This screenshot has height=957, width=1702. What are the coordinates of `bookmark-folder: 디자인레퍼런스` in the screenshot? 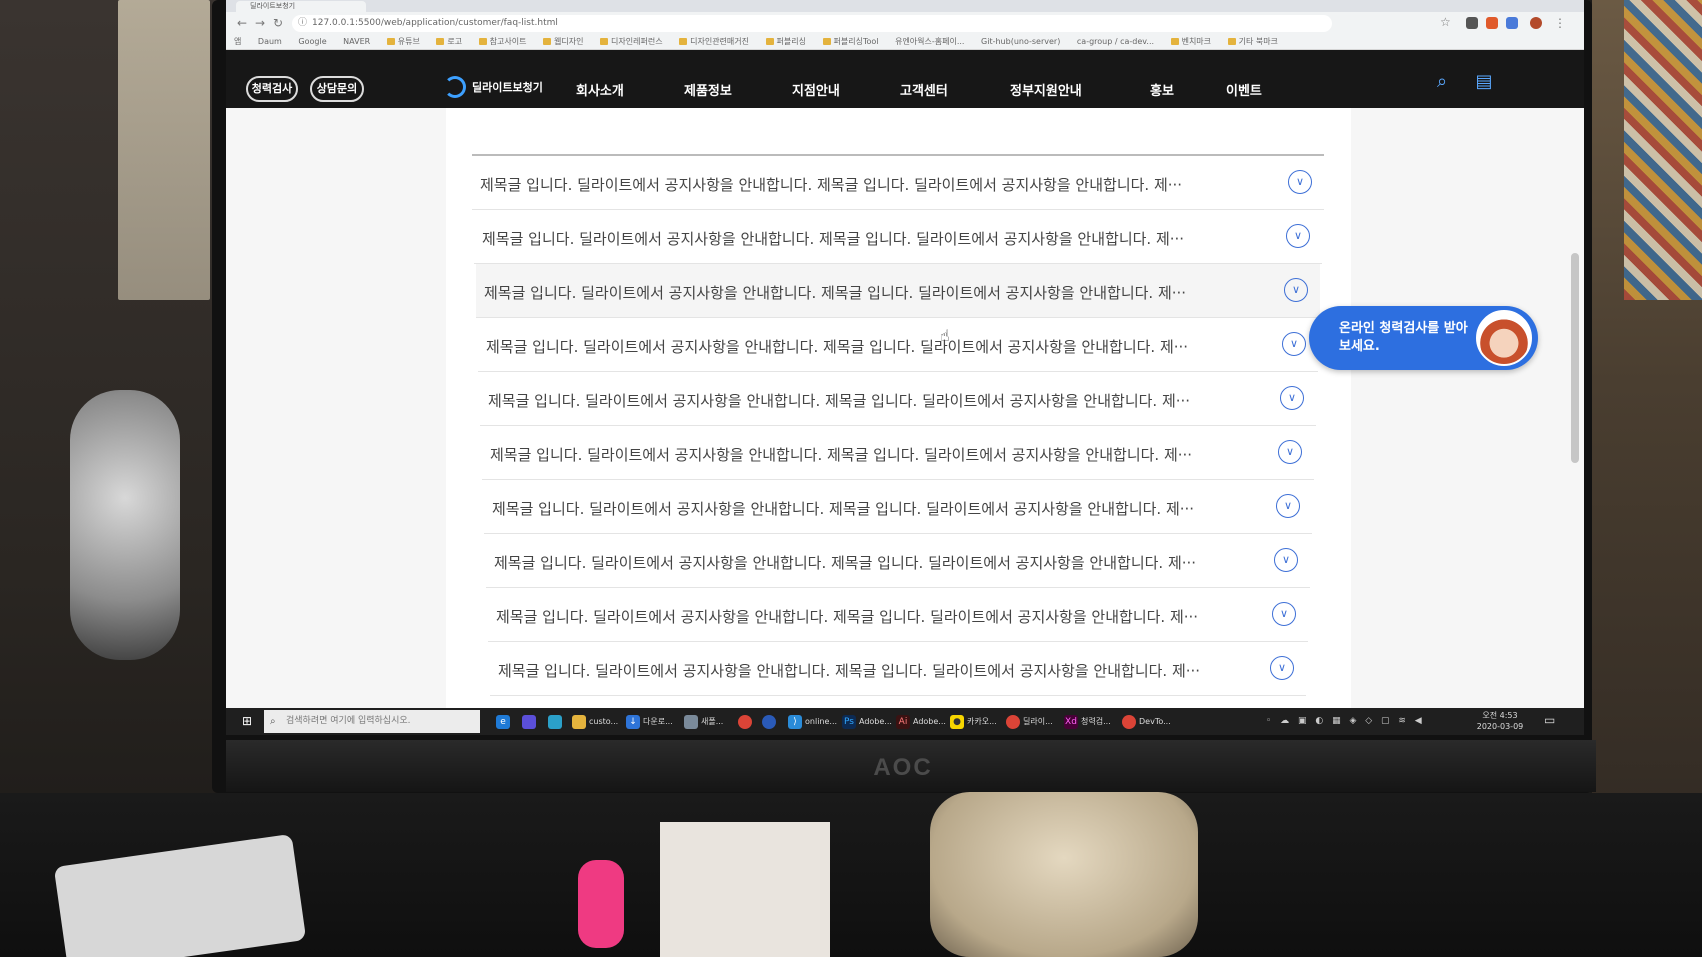 It's located at (631, 42).